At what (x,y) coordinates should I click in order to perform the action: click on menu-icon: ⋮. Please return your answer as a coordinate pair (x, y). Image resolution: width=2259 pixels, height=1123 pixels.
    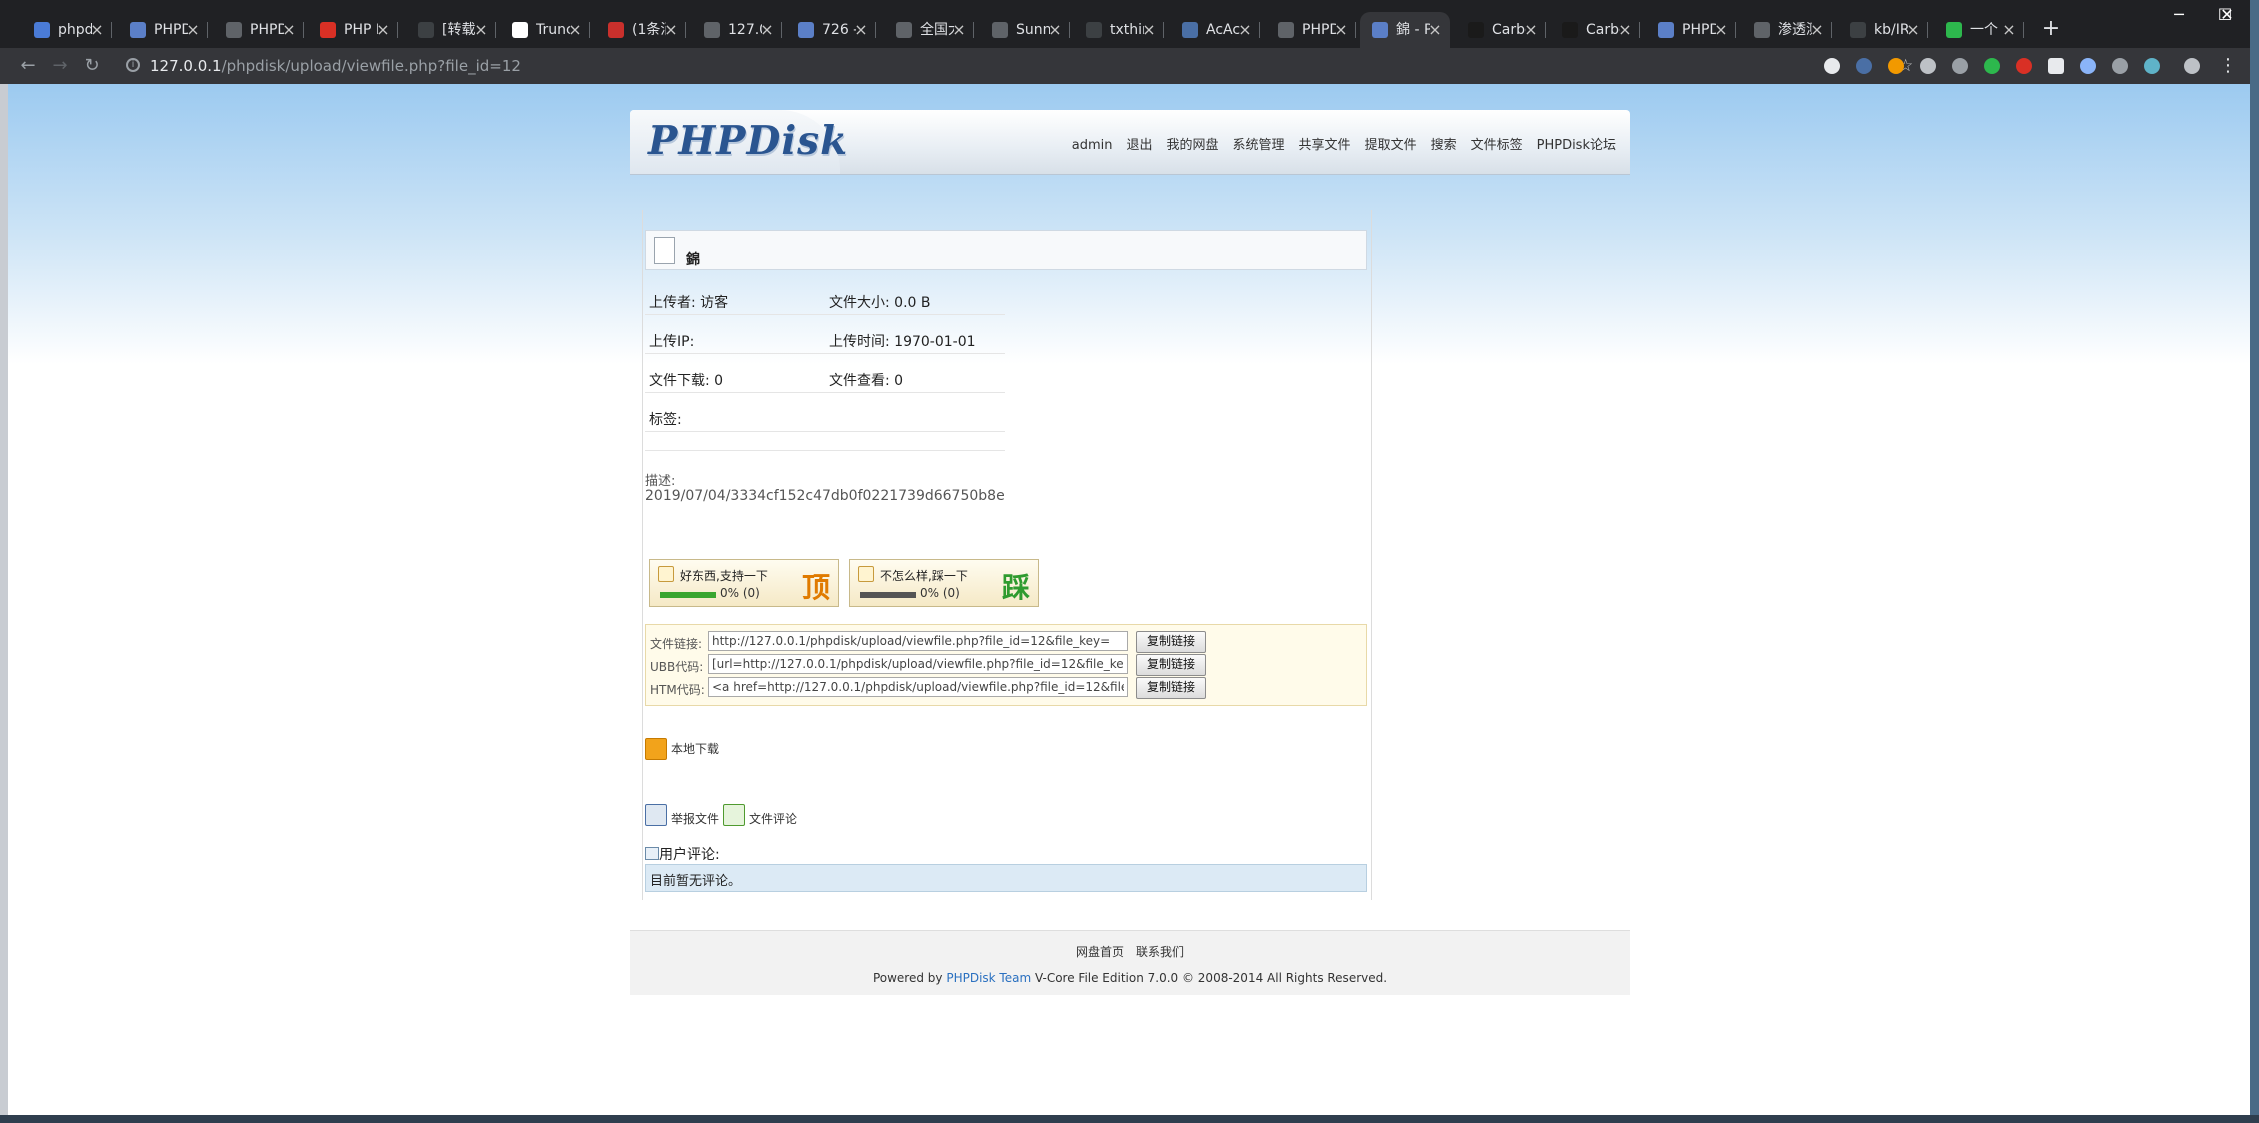
    Looking at the image, I should click on (2228, 66).